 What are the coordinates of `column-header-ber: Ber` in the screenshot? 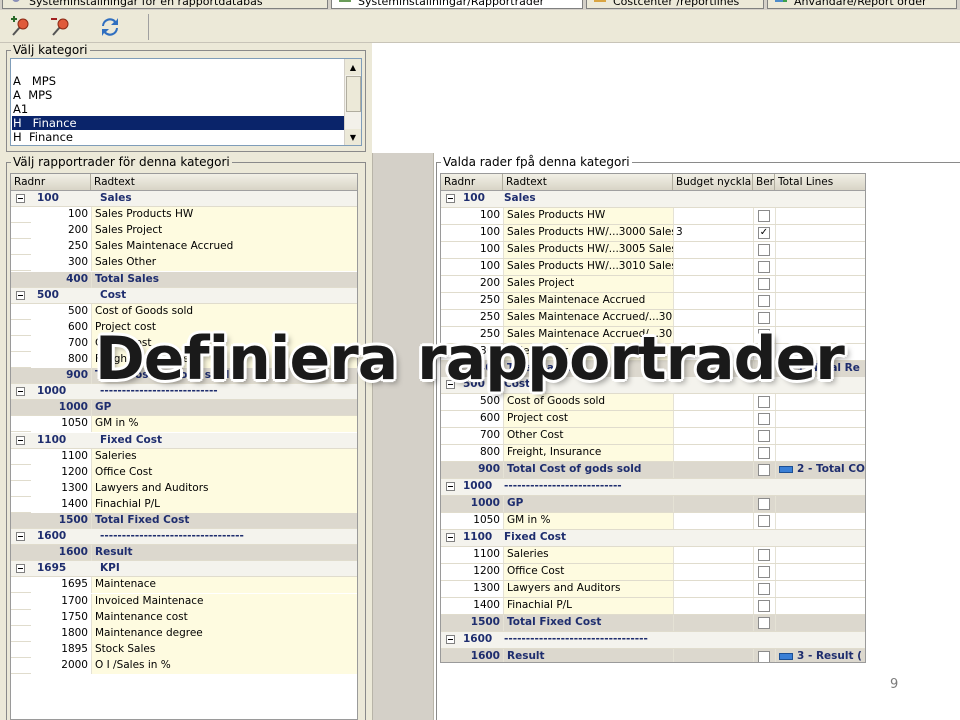 It's located at (764, 182).